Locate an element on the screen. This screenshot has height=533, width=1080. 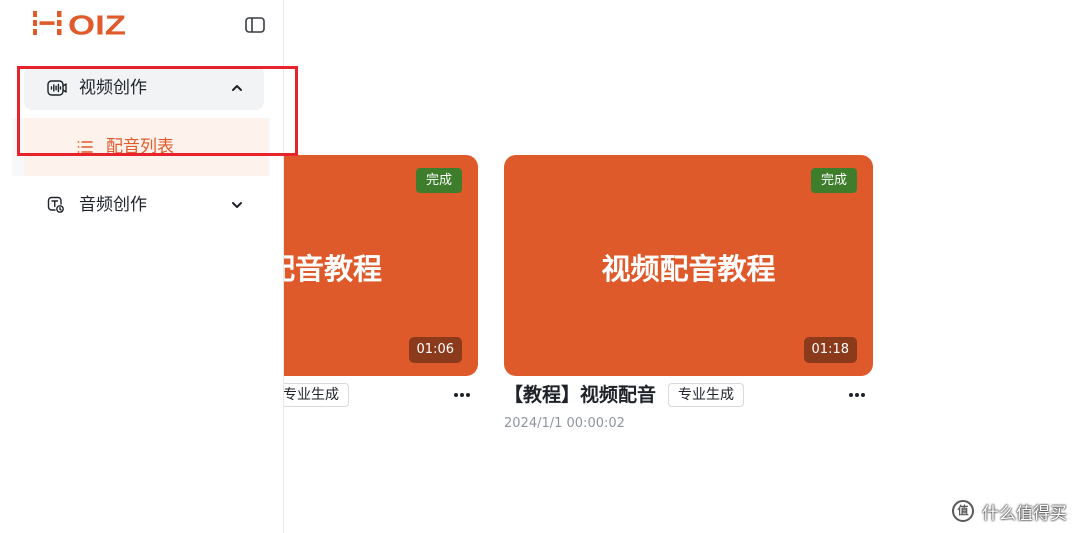
duration-badge: 01:18 is located at coordinates (830, 350).